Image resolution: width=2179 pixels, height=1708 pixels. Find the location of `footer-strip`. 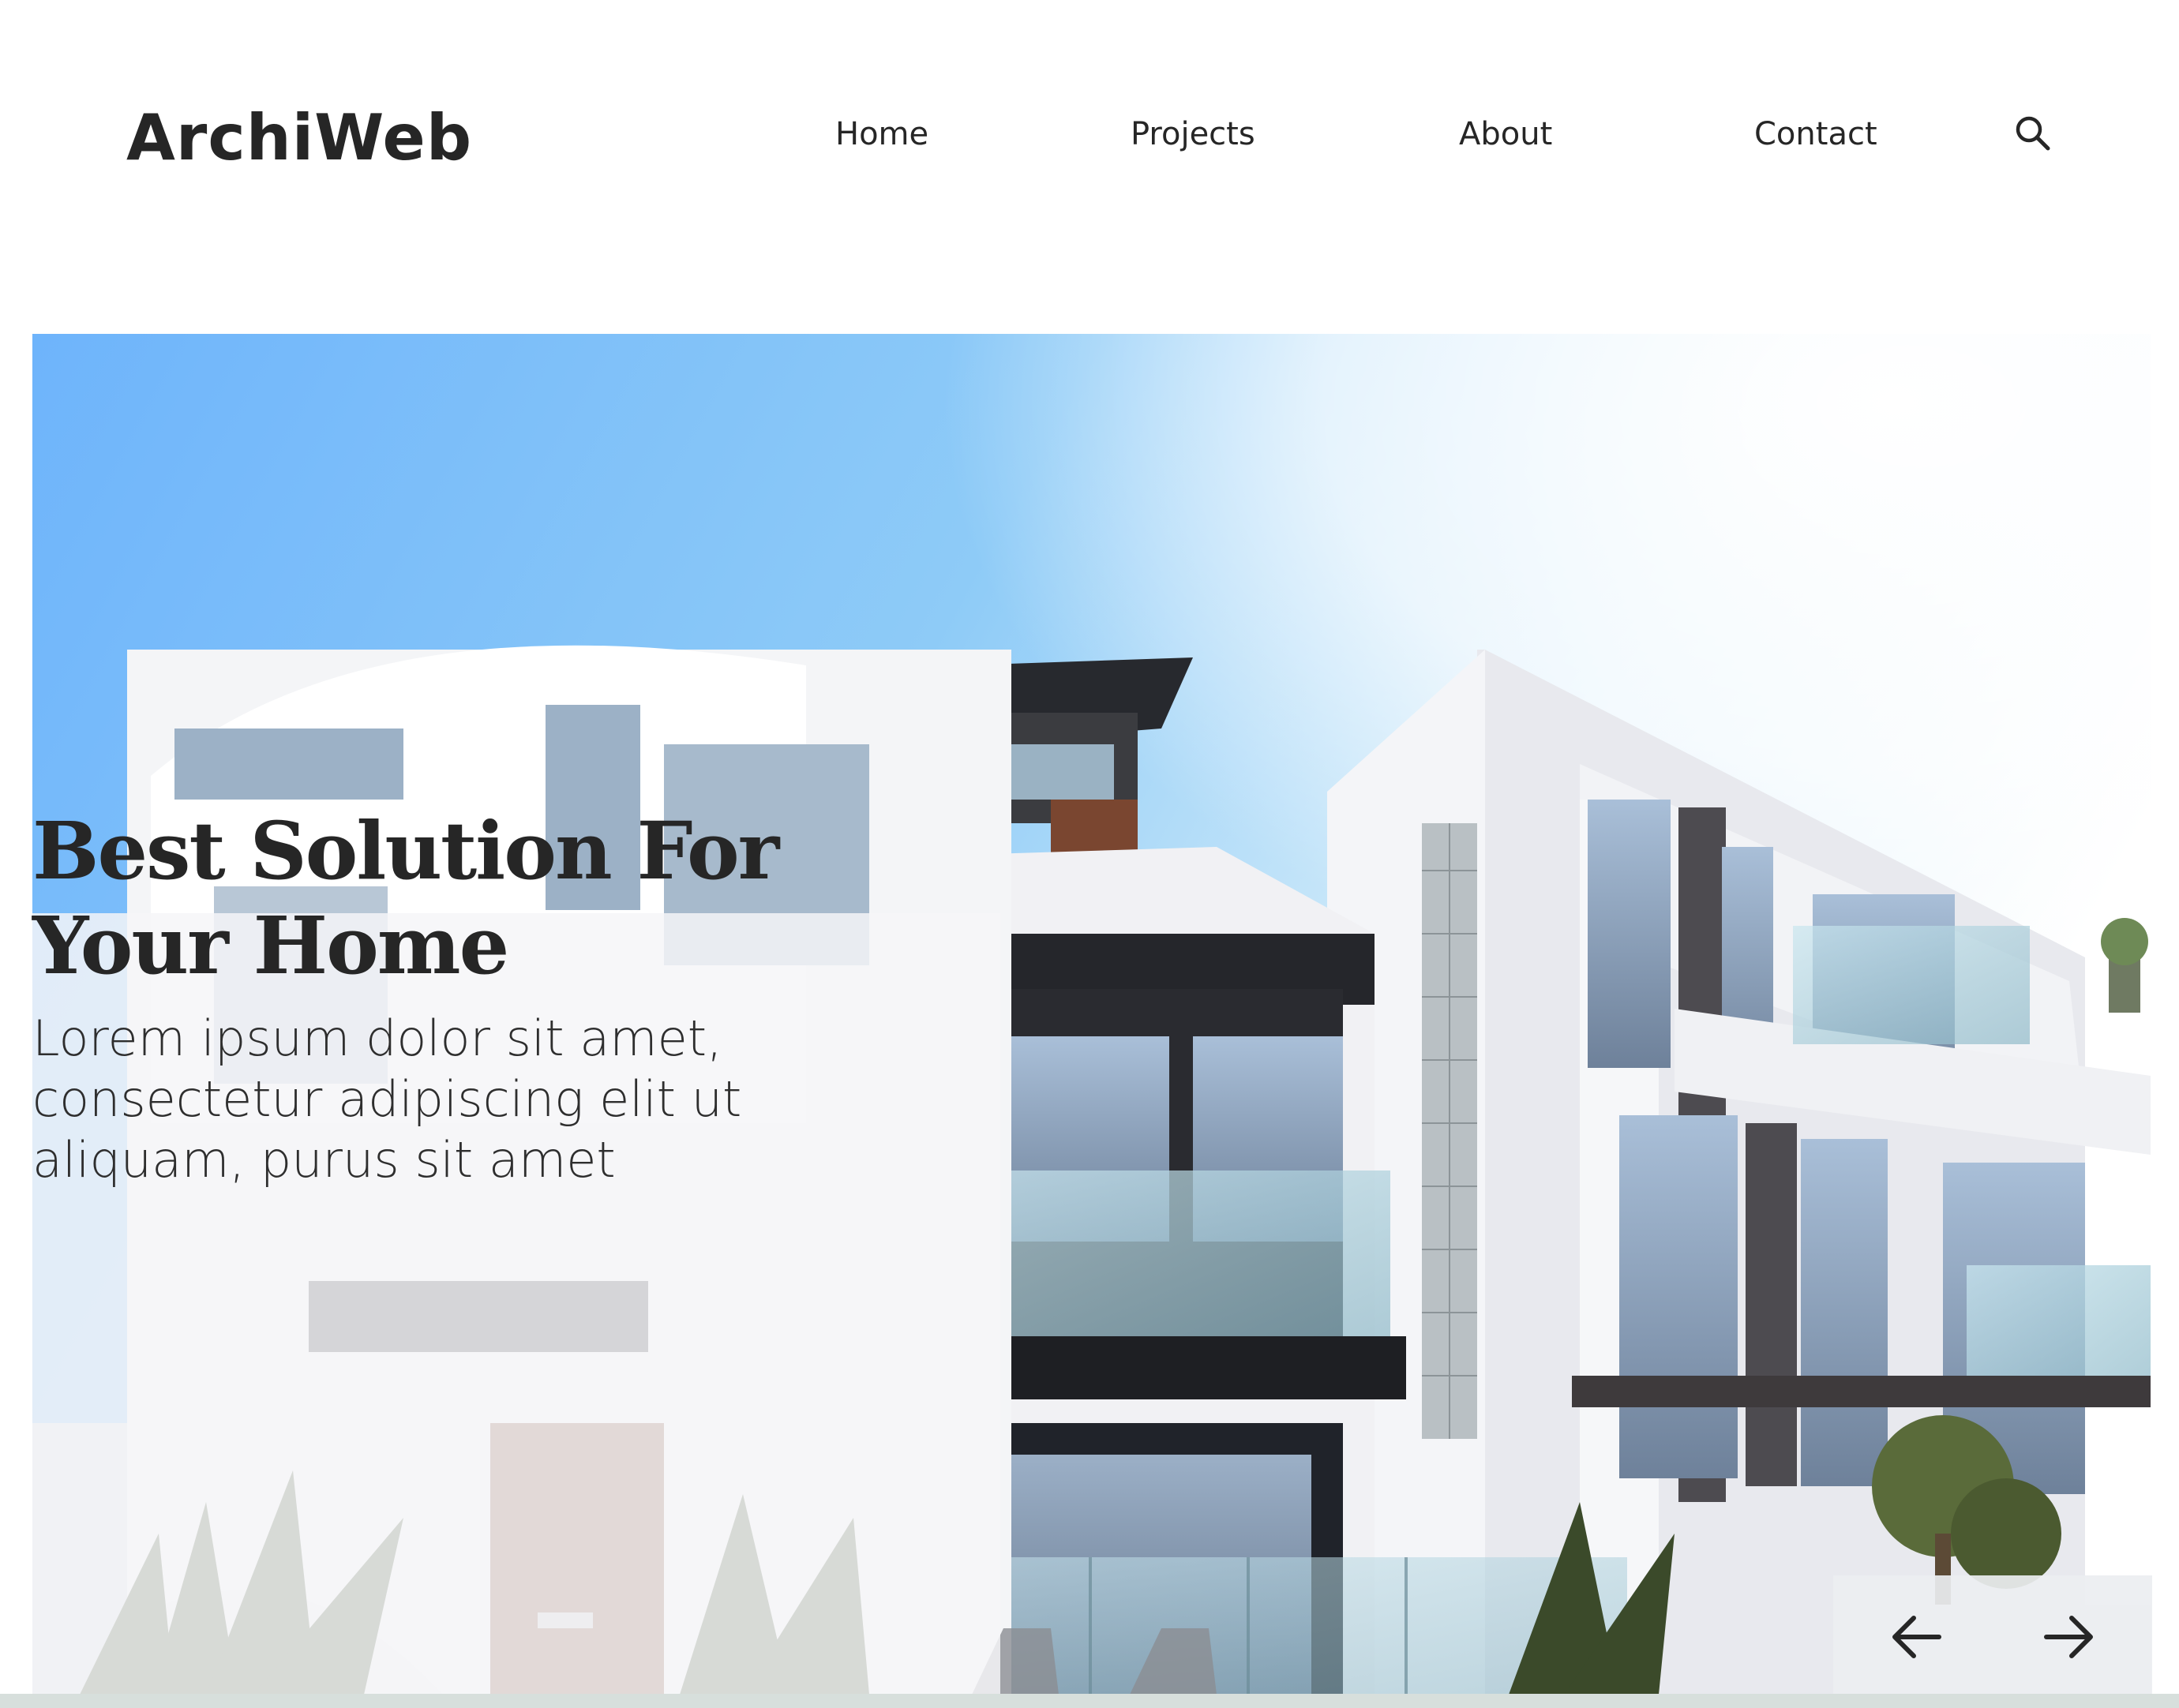

footer-strip is located at coordinates (1089, 1701).